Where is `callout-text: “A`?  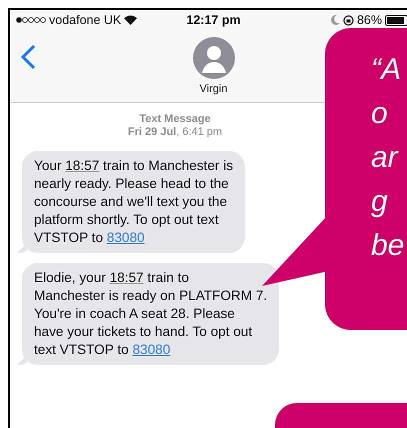
callout-text: “A is located at coordinates (386, 69).